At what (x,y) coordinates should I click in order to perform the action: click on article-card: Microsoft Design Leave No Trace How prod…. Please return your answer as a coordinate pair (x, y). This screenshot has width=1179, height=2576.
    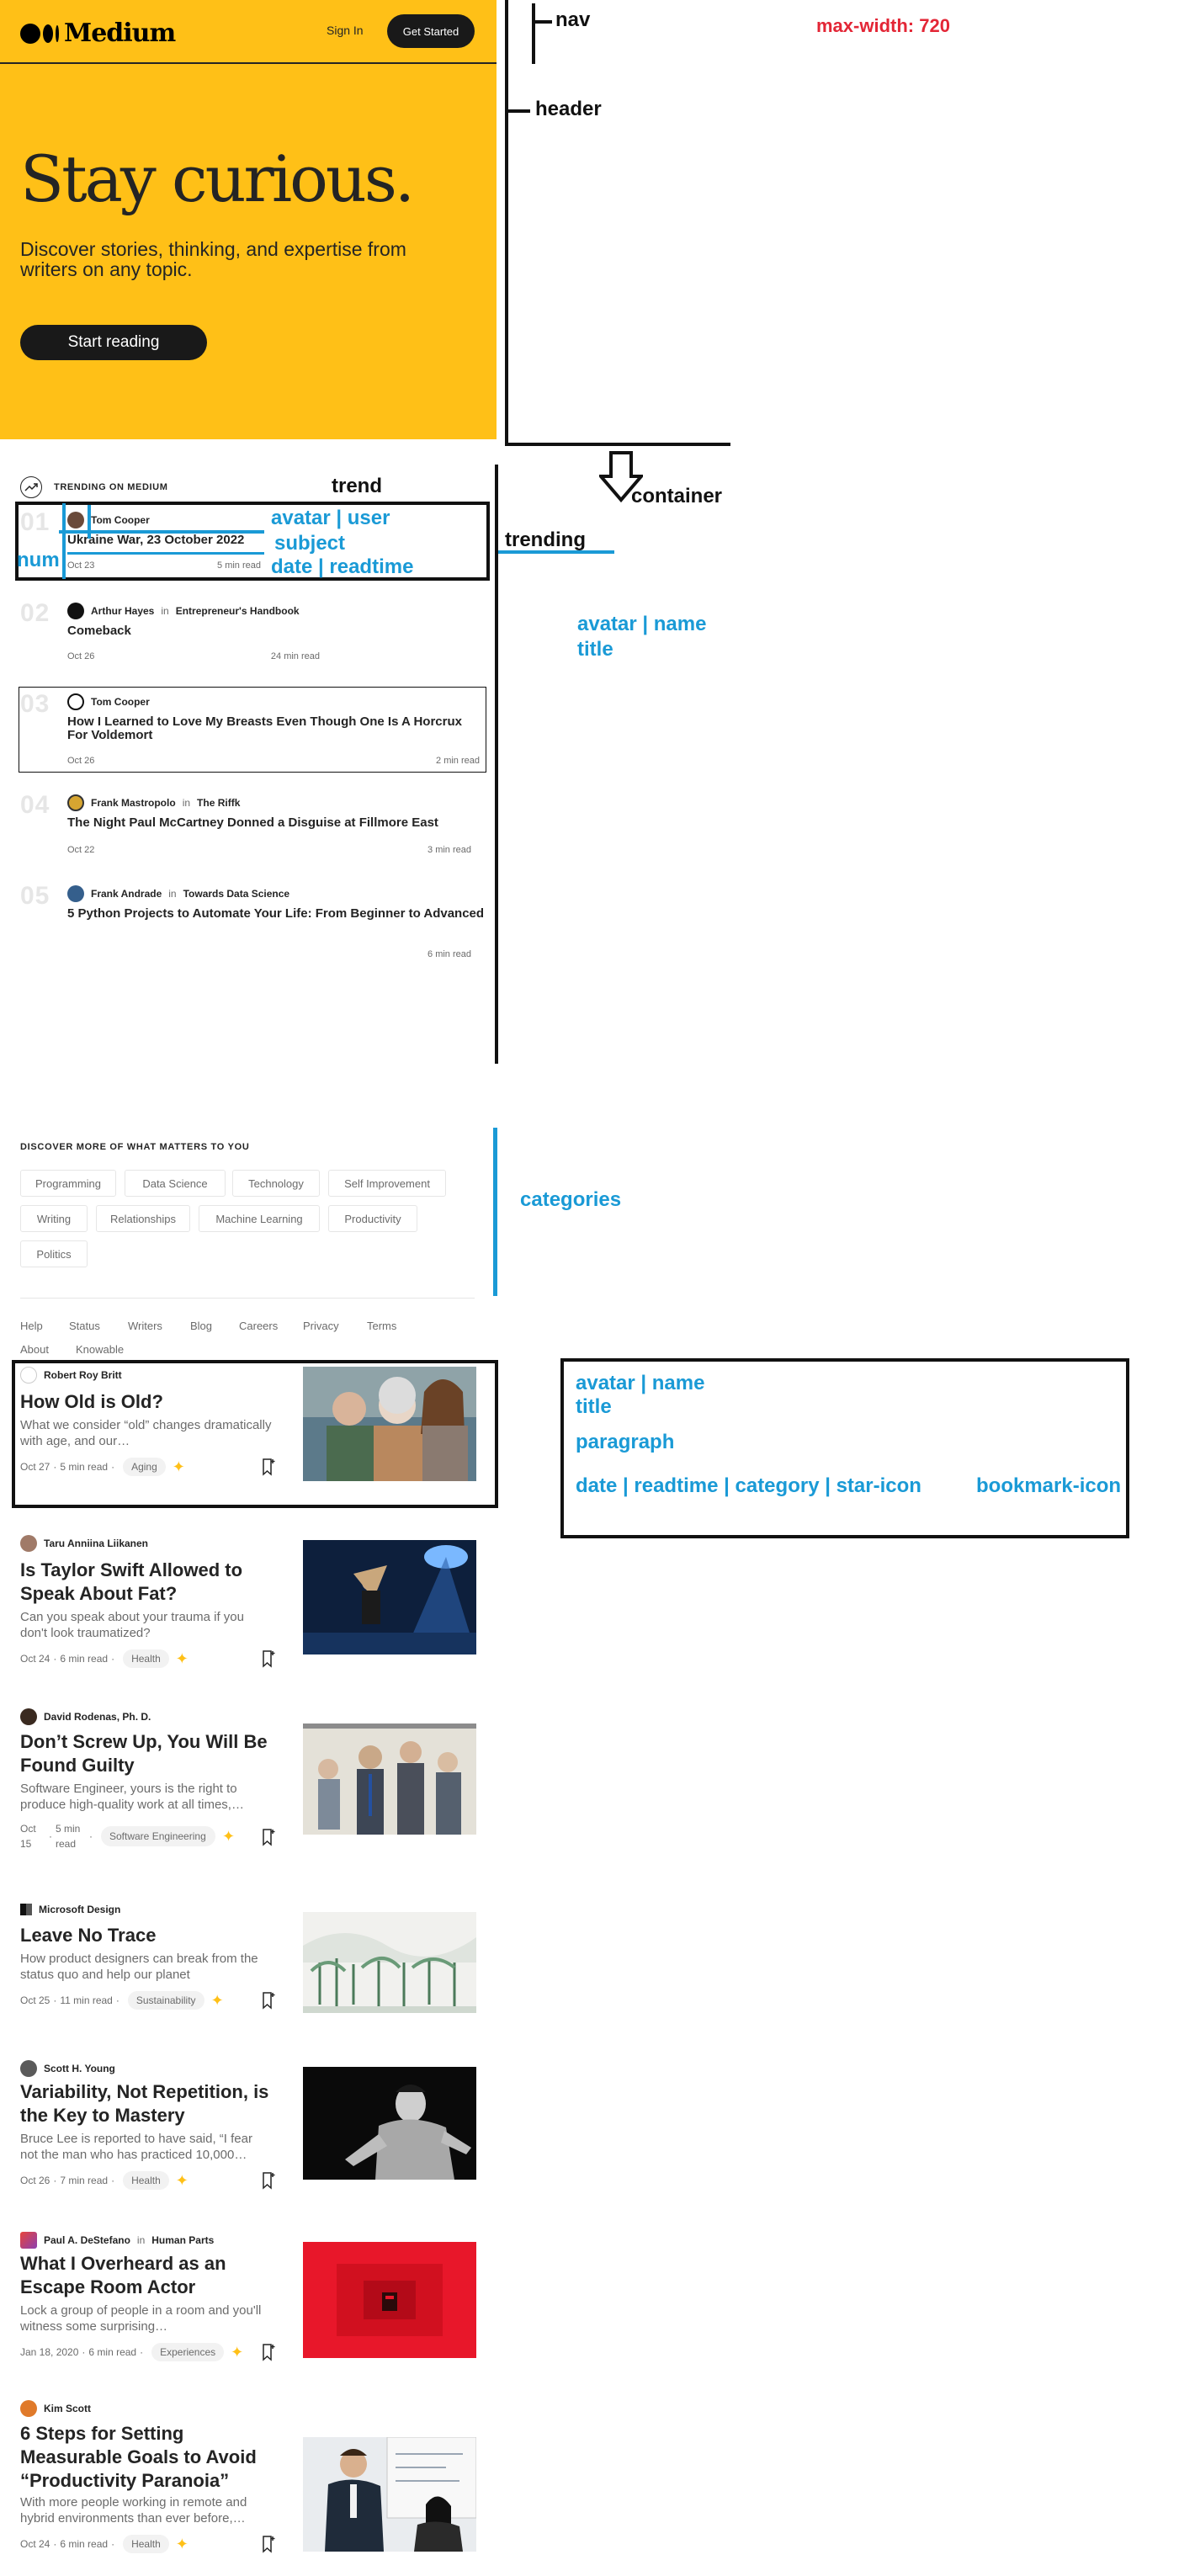
    Looking at the image, I should click on (248, 1962).